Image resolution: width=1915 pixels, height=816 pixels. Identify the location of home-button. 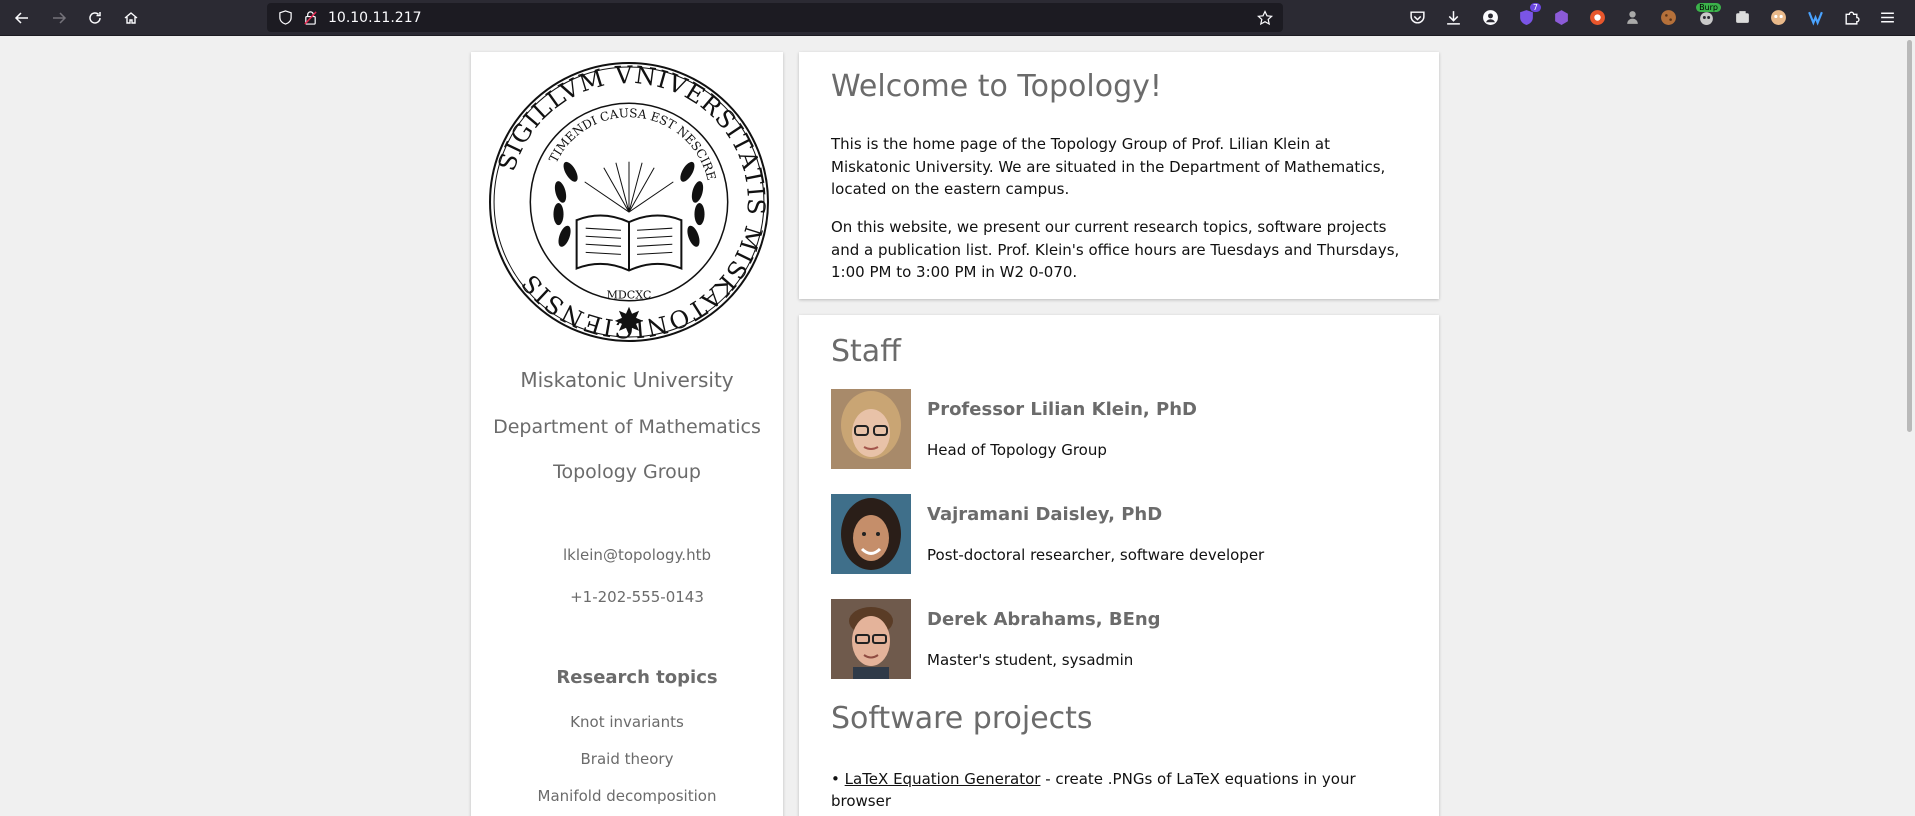
(131, 18).